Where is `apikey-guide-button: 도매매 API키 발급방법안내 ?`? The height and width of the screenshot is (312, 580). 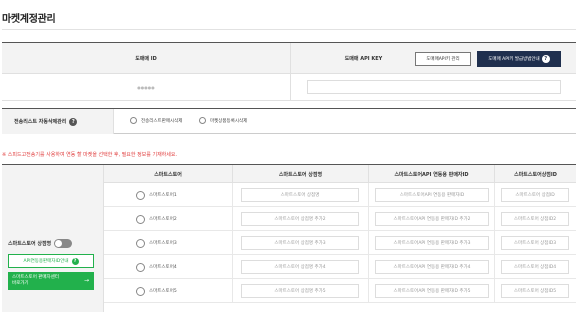 apikey-guide-button: 도매매 API키 발급방법안내 ? is located at coordinates (519, 59).